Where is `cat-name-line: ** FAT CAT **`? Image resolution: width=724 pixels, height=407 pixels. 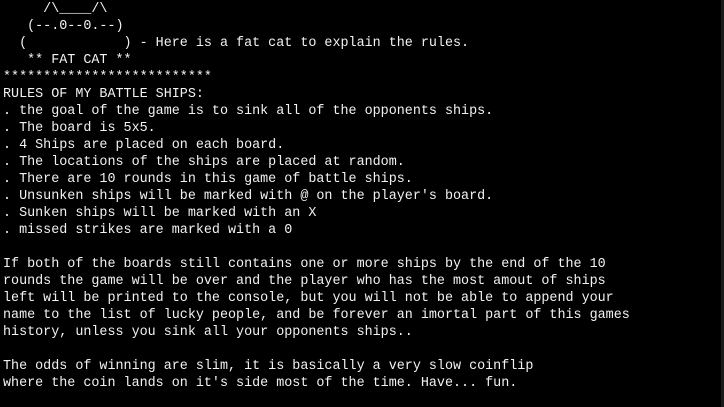
cat-name-line: ** FAT CAT ** is located at coordinates (67, 60).